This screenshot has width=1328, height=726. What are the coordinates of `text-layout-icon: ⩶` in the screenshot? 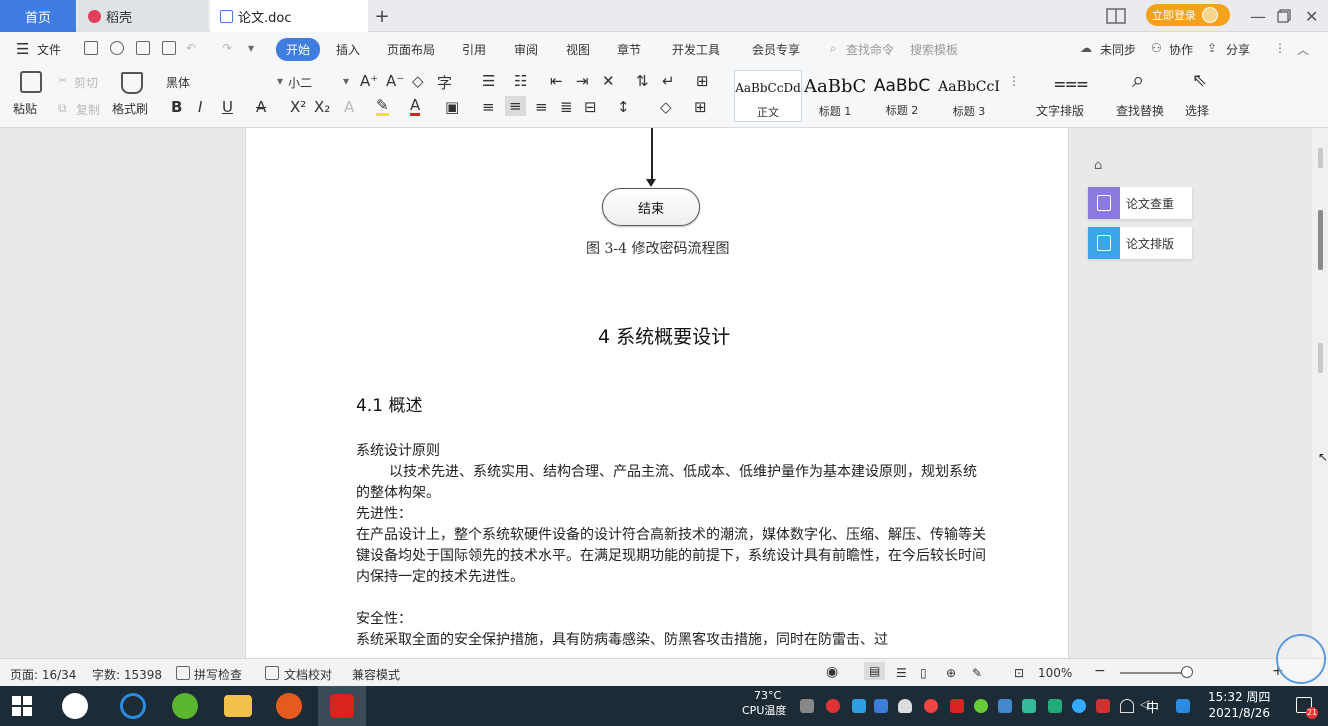 It's located at (1071, 82).